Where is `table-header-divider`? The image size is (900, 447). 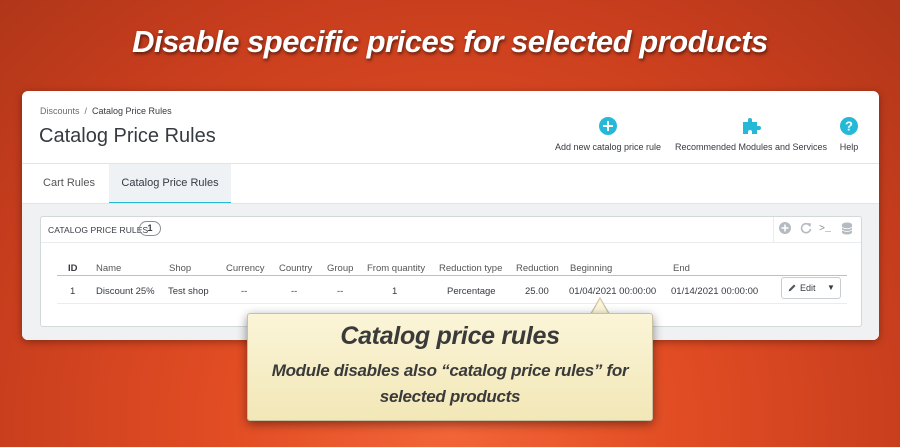 table-header-divider is located at coordinates (452, 275).